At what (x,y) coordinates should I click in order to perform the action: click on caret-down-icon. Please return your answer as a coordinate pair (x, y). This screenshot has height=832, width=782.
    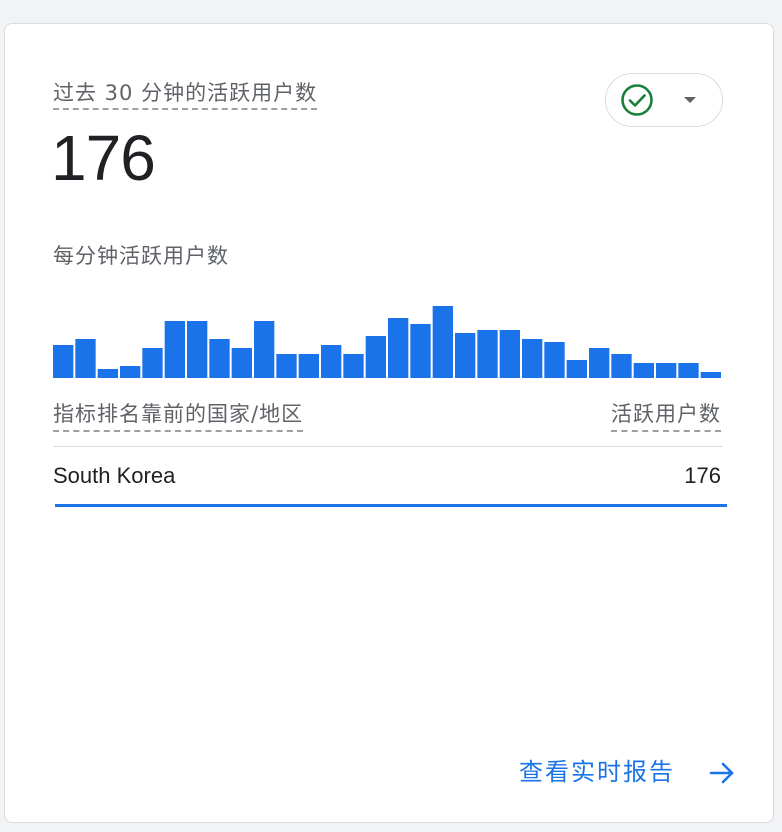
    Looking at the image, I should click on (690, 100).